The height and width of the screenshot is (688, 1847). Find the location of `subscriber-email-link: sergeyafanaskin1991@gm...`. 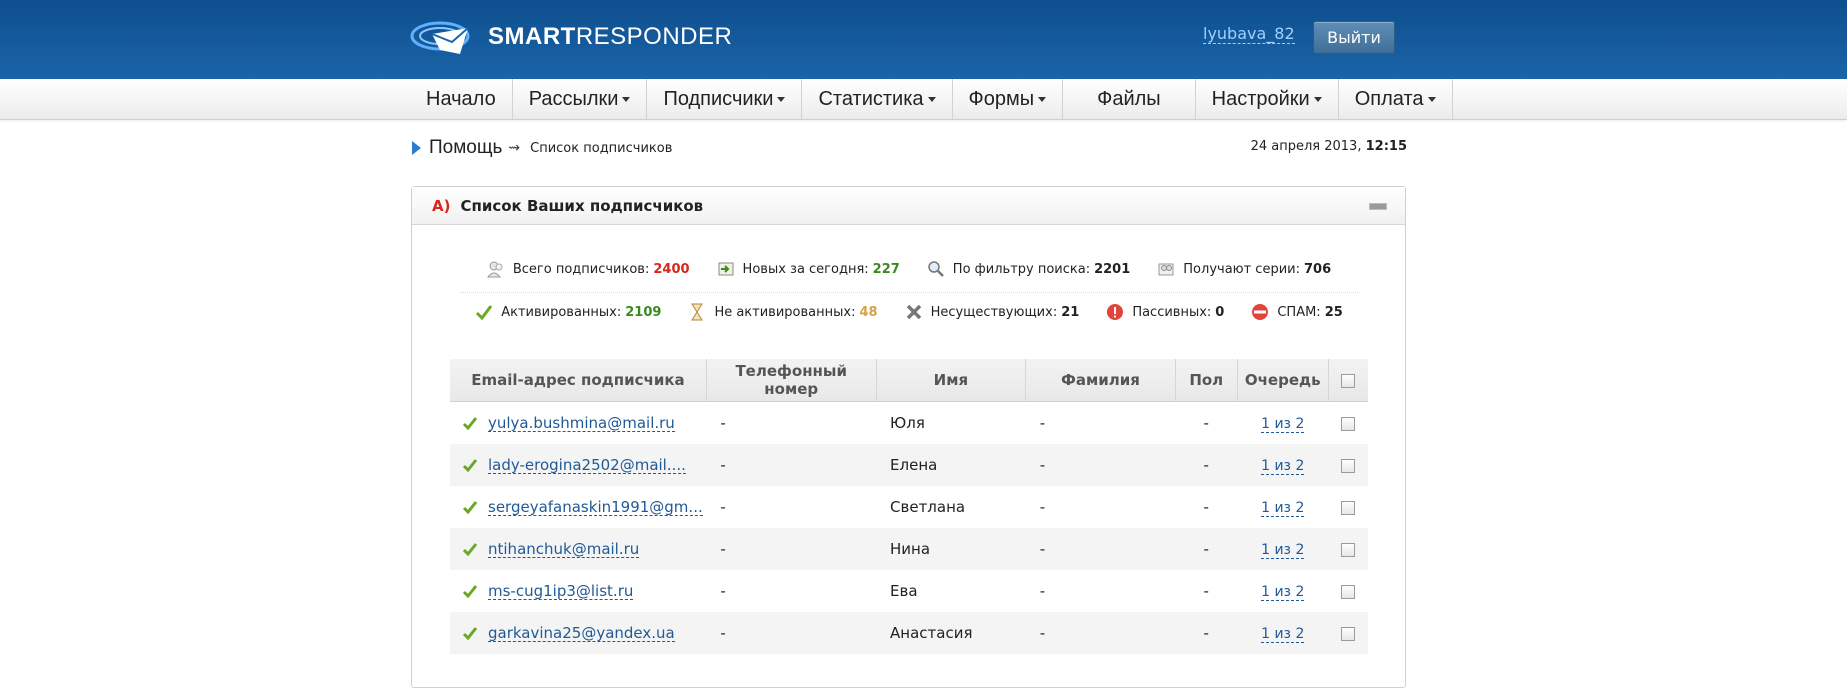

subscriber-email-link: sergeyafanaskin1991@gm... is located at coordinates (595, 507).